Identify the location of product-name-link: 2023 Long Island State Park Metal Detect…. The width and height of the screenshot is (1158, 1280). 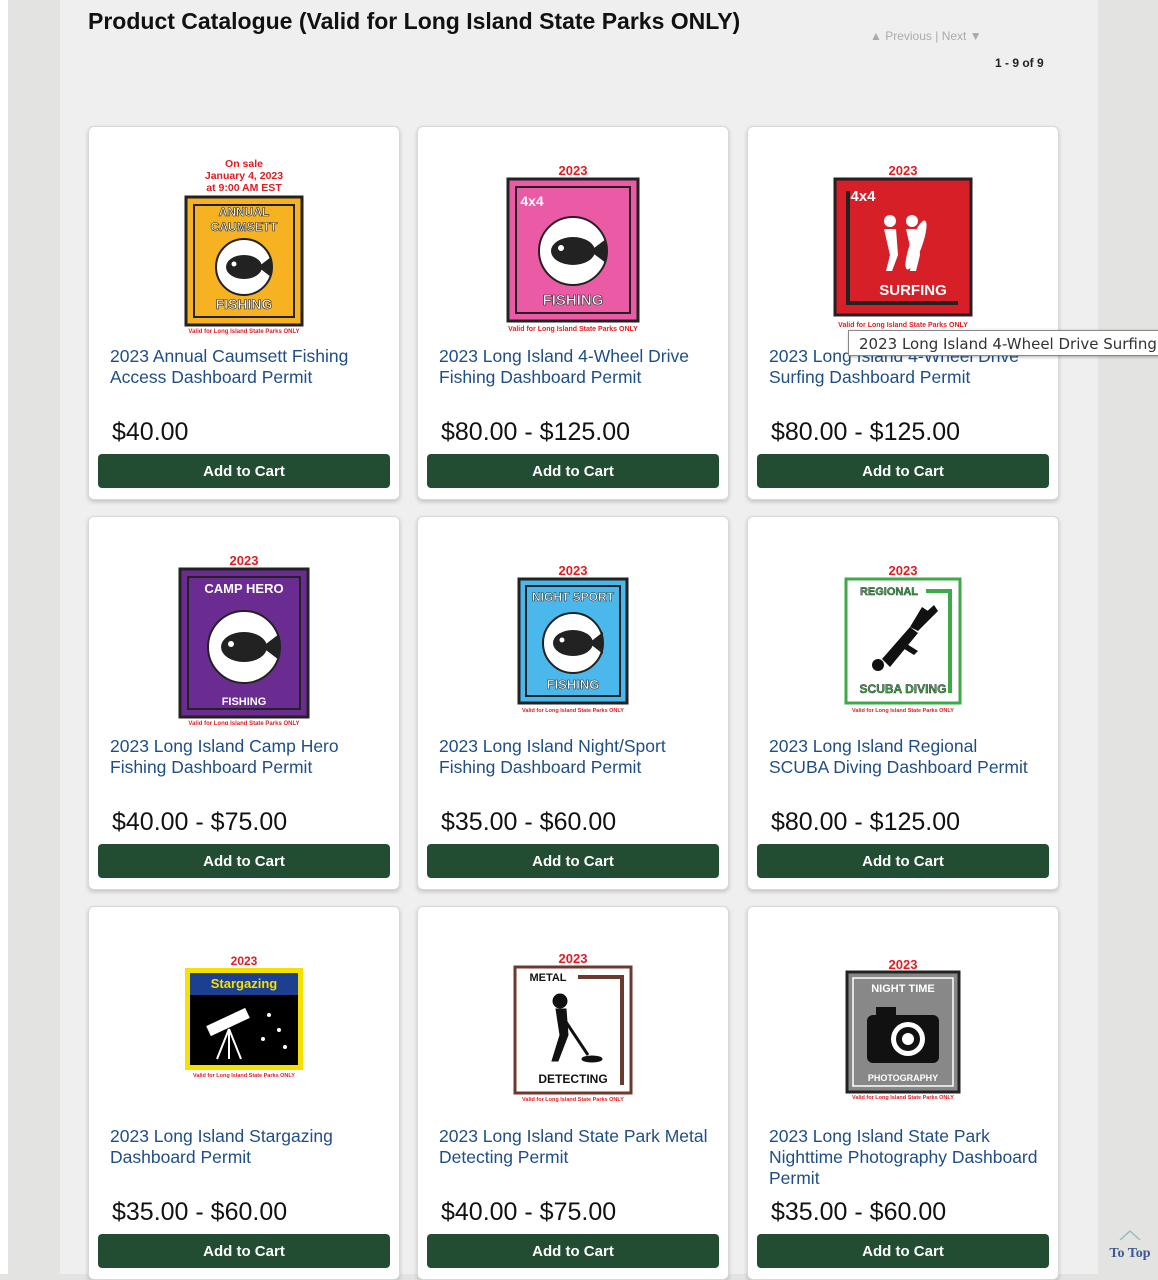
(575, 1147).